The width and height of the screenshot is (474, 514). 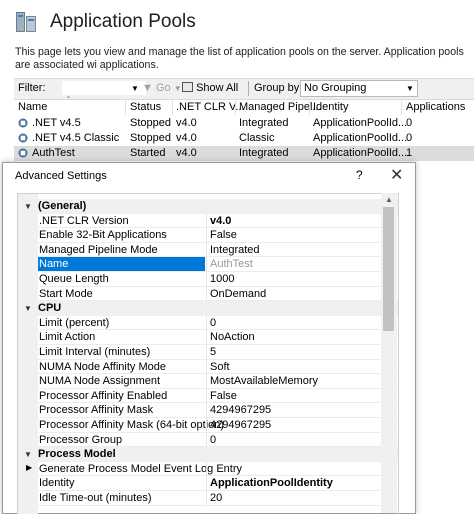 I want to click on property-row: Limit Action NoAction, so click(x=208, y=337).